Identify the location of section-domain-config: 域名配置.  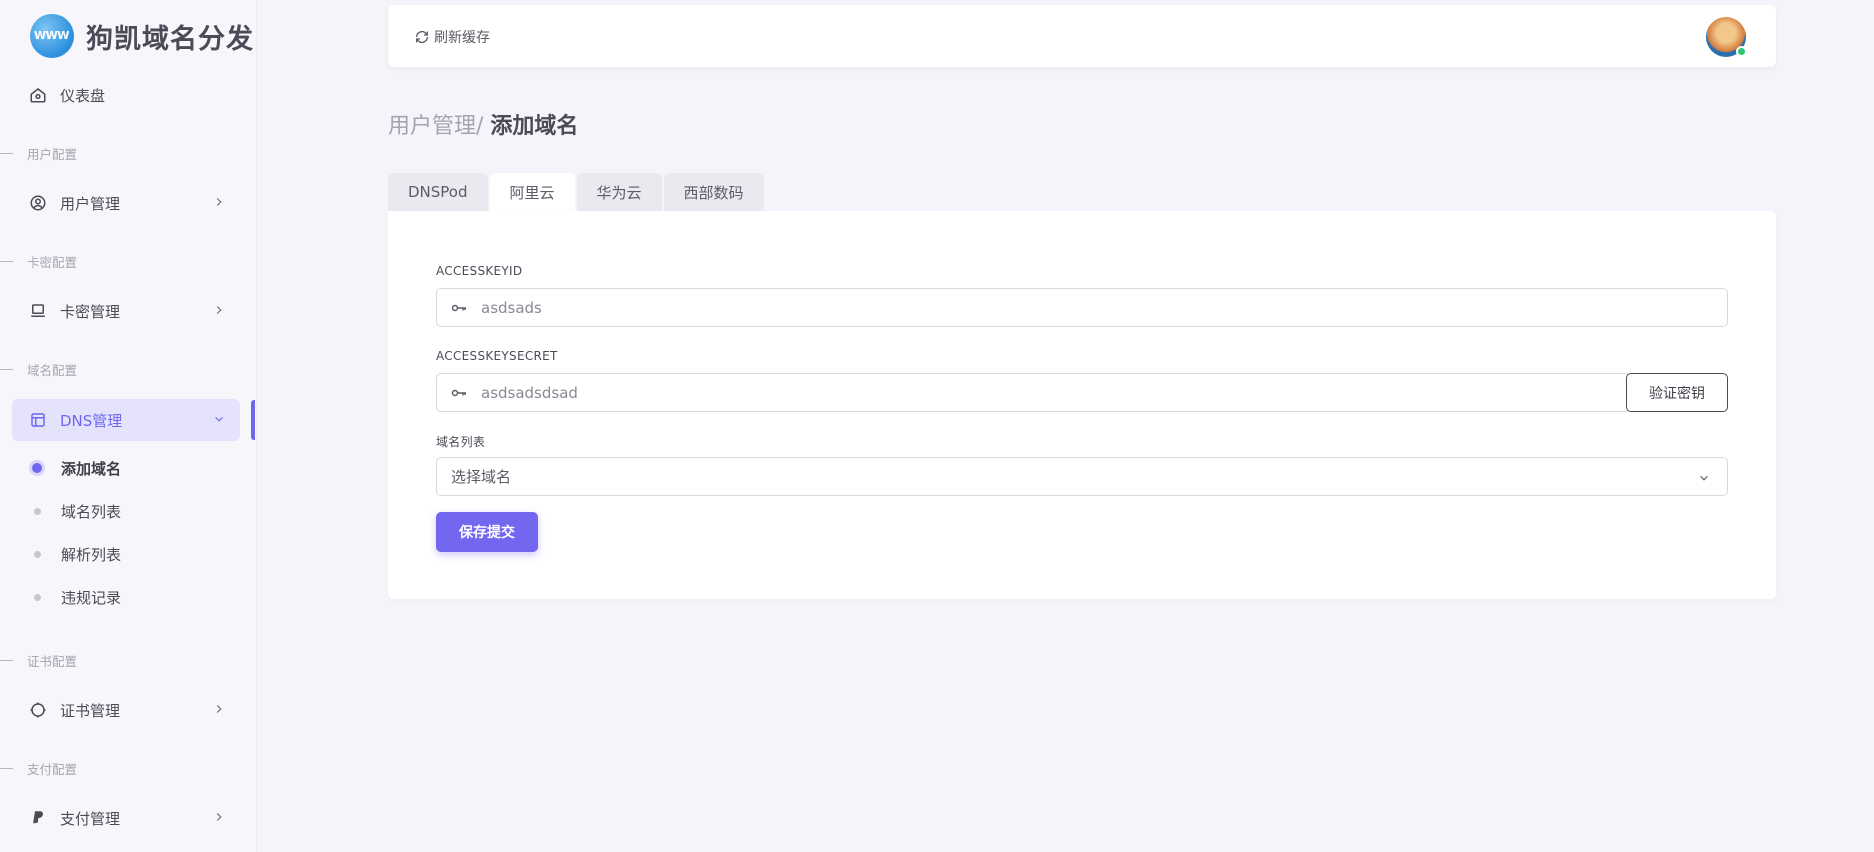
(38, 369).